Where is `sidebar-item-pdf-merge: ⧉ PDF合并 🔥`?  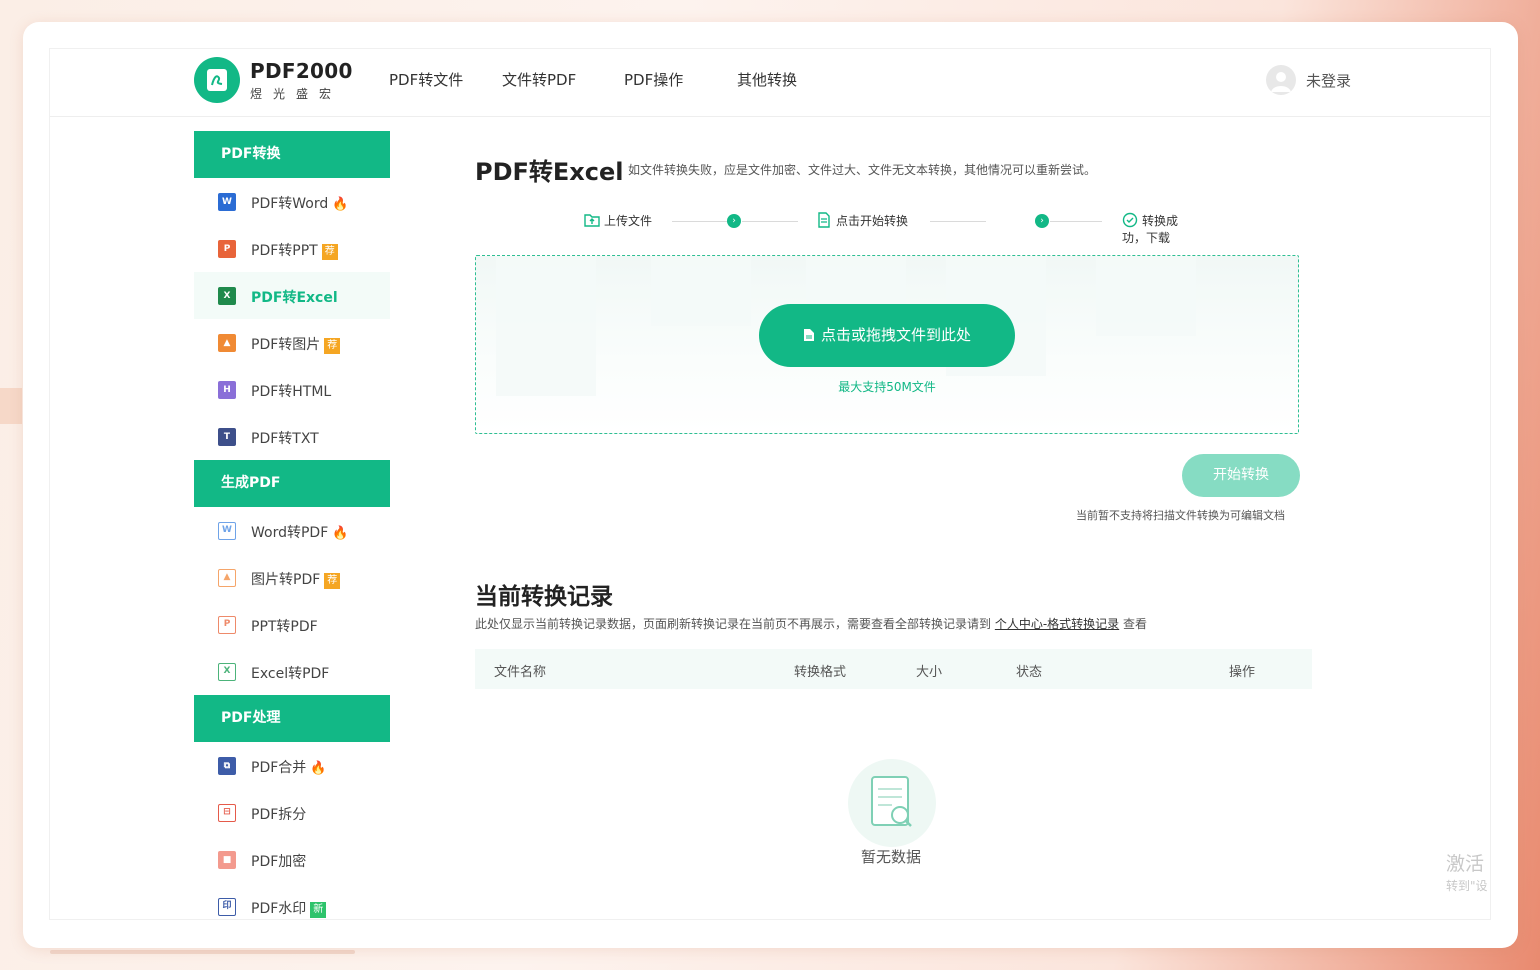
sidebar-item-pdf-merge: ⧉ PDF合并 🔥 is located at coordinates (292, 765).